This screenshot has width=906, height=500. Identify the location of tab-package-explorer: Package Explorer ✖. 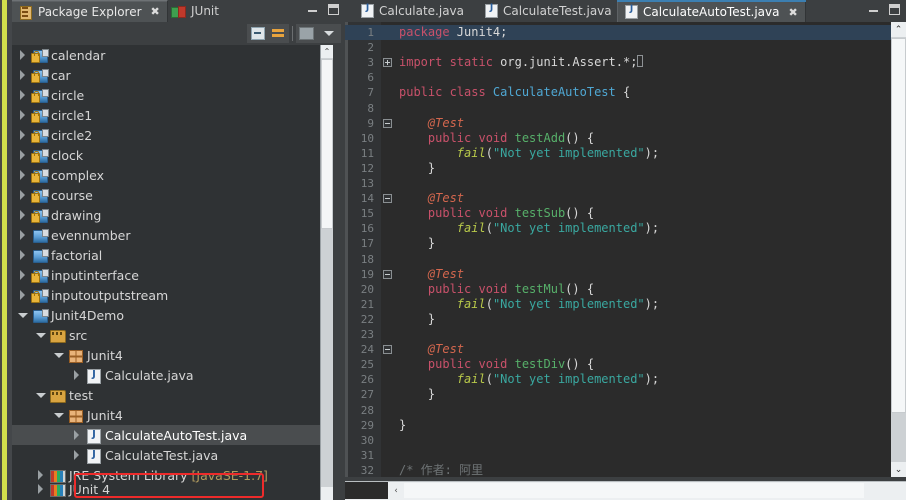
(90, 11).